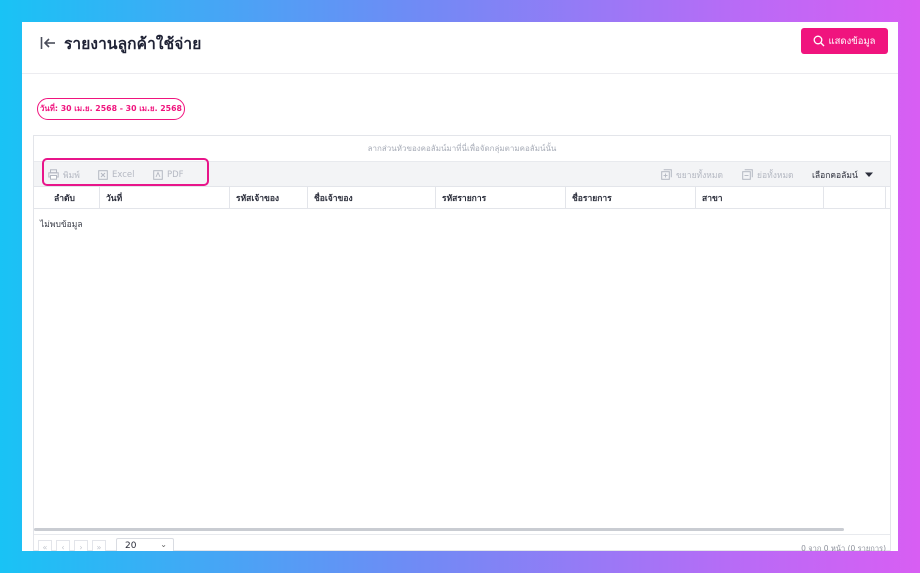 This screenshot has width=920, height=573. What do you see at coordinates (835, 175) in the screenshot?
I see `column-chooser-label: เลือกคอลัมน์` at bounding box center [835, 175].